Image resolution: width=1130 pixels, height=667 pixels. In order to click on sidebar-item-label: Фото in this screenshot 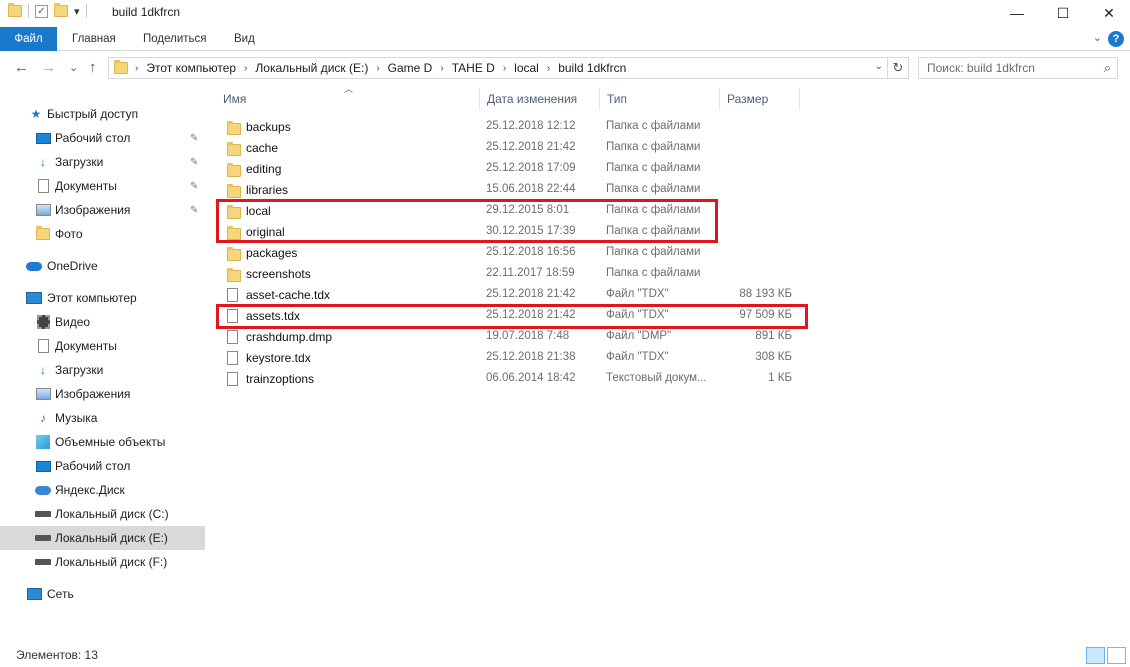, I will do `click(69, 234)`.